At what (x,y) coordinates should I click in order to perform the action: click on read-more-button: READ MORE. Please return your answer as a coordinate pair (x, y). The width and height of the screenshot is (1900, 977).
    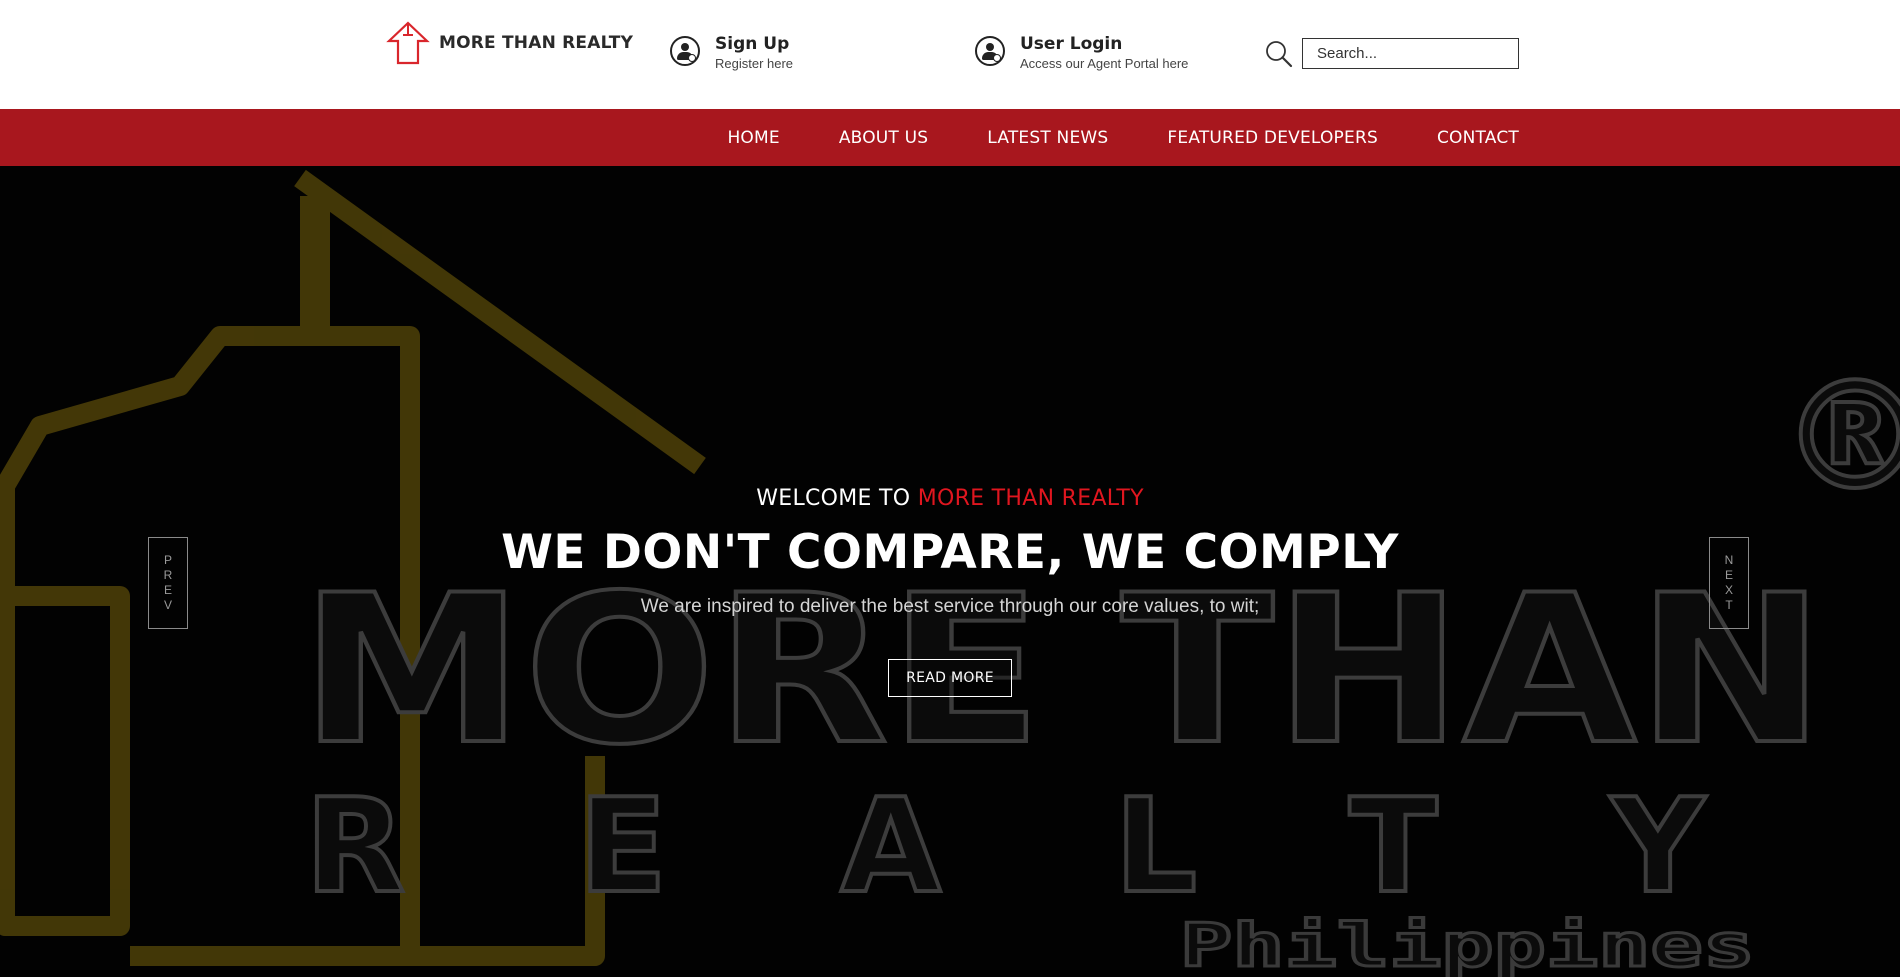
    Looking at the image, I should click on (950, 678).